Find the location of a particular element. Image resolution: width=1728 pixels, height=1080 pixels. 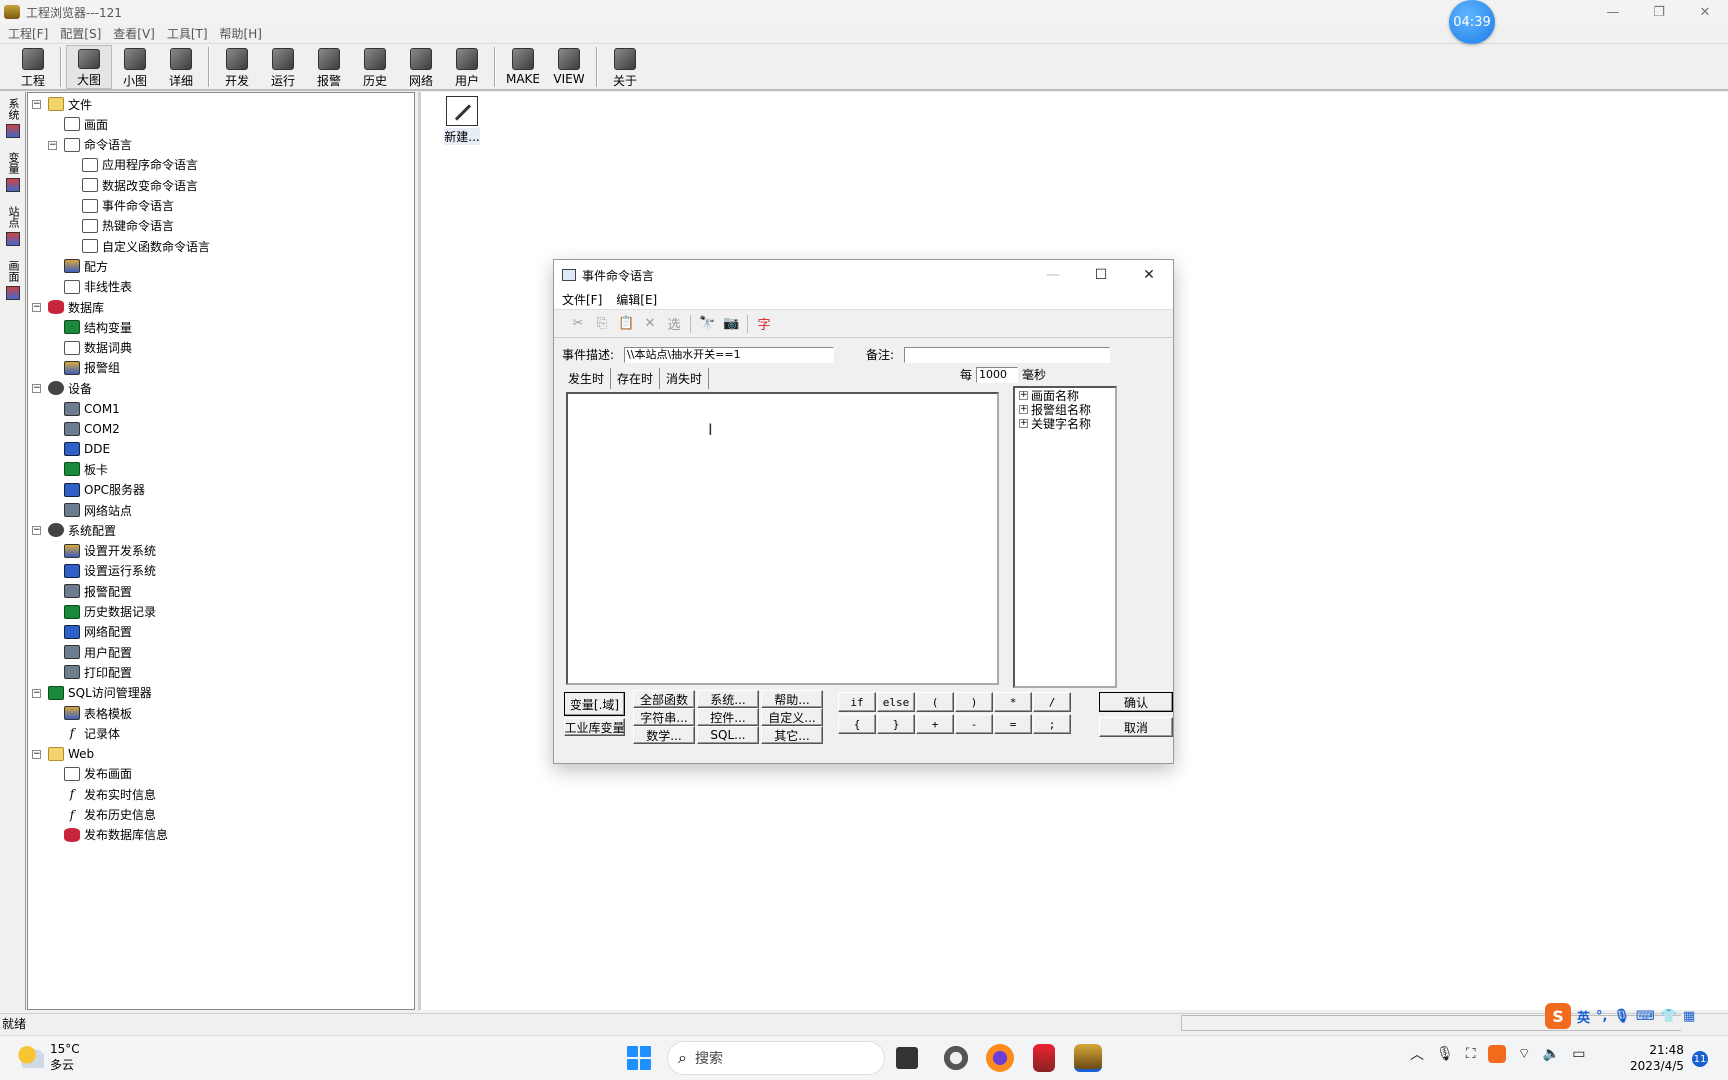

tree-item: 设置运行系统 is located at coordinates (110, 571).